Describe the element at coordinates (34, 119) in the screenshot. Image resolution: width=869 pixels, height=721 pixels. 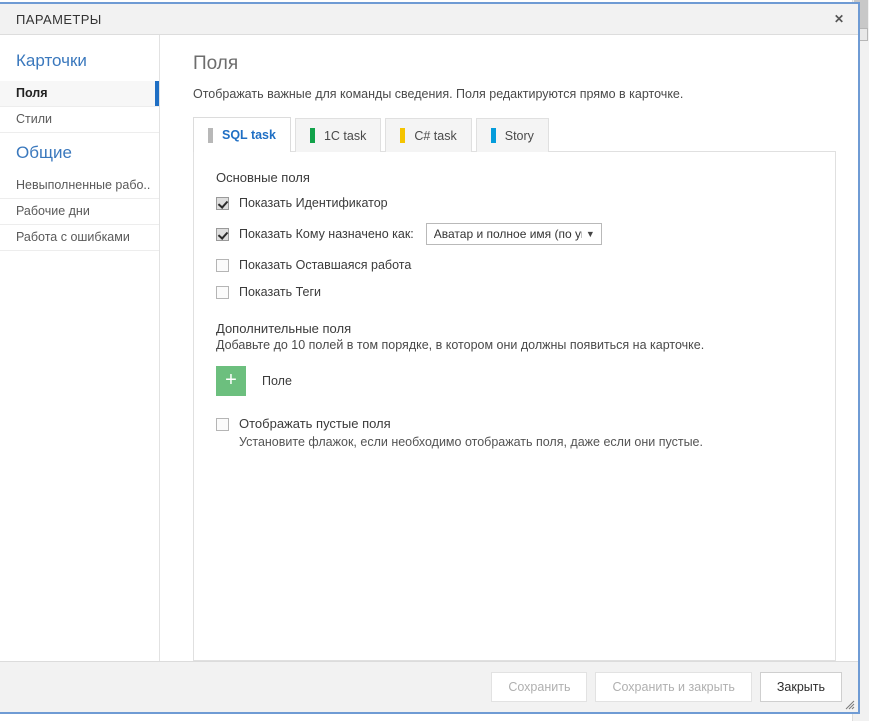
I see `sidebar-item-label: Стили` at that location.